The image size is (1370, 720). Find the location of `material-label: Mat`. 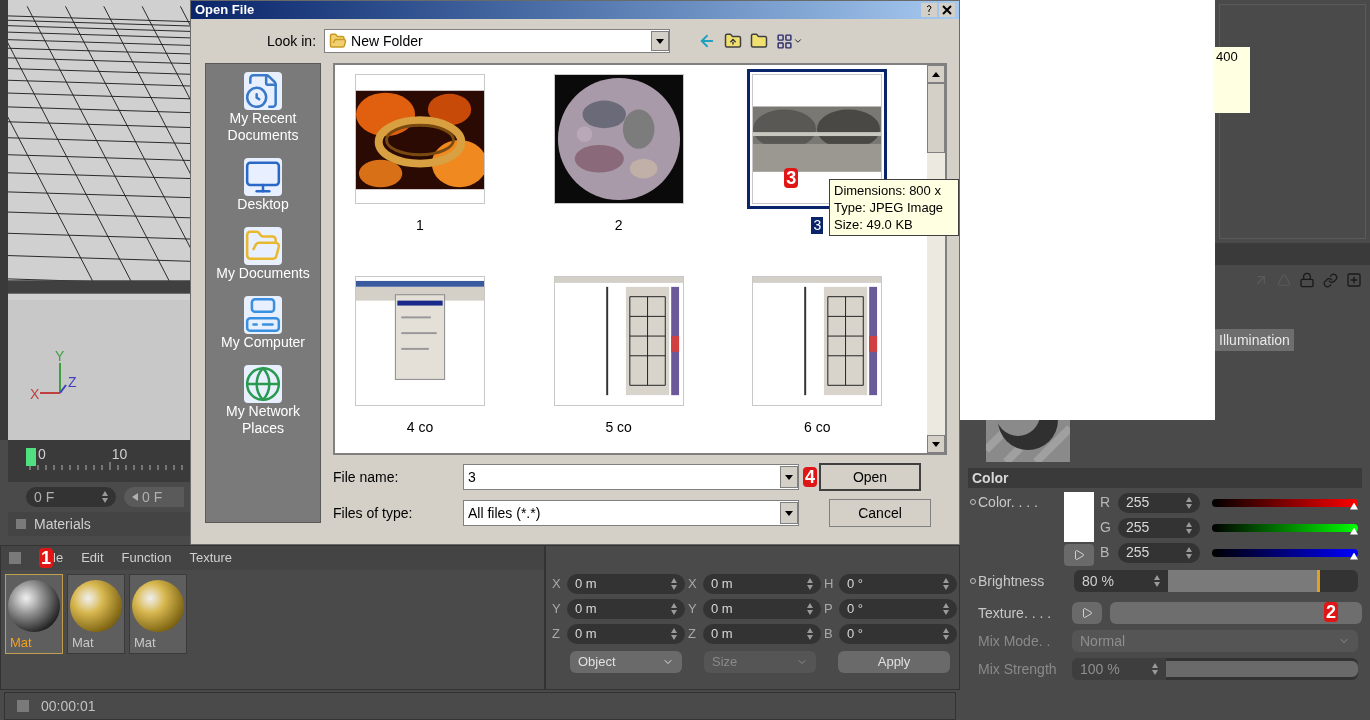

material-label: Mat is located at coordinates (20, 643).